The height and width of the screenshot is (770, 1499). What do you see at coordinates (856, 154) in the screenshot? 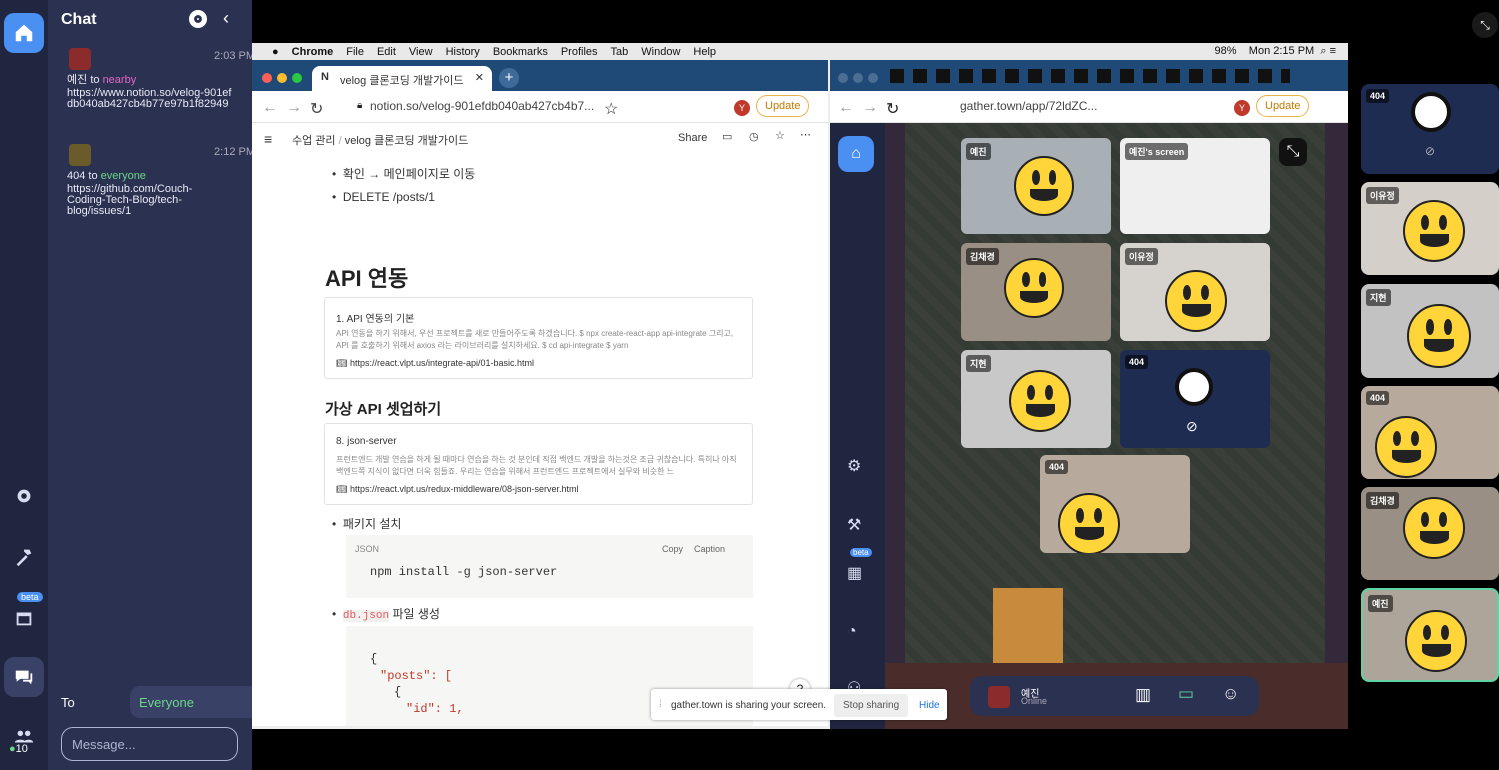
I see `home-button: ⌂` at bounding box center [856, 154].